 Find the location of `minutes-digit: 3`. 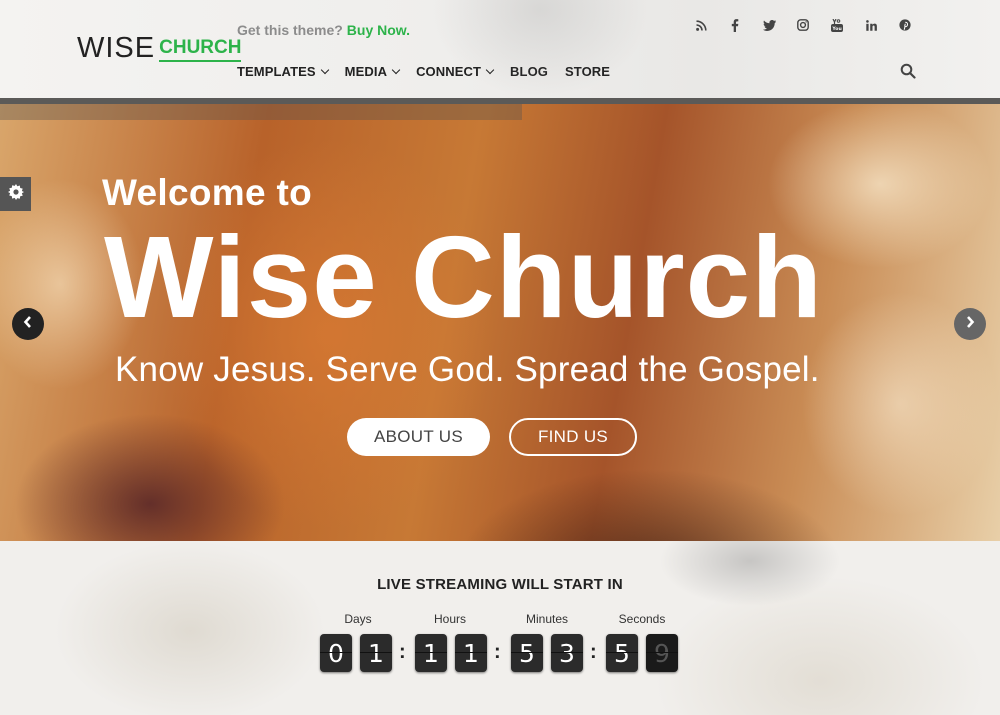

minutes-digit: 3 is located at coordinates (567, 653).